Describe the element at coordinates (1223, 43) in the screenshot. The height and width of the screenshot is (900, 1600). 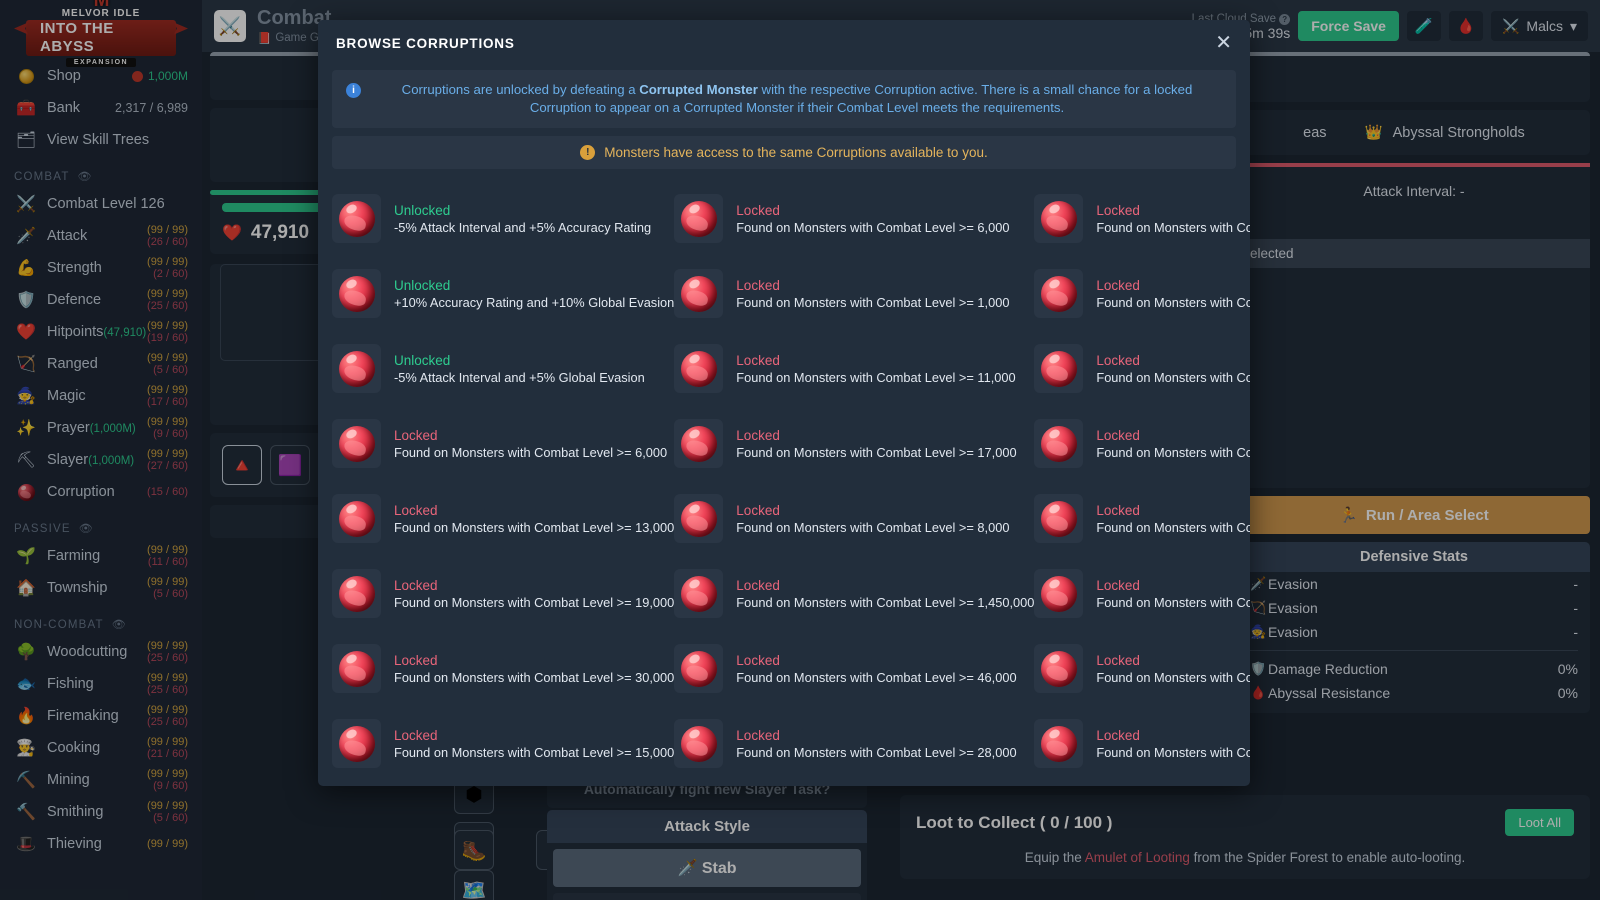
I see `close-icon: ✕` at that location.